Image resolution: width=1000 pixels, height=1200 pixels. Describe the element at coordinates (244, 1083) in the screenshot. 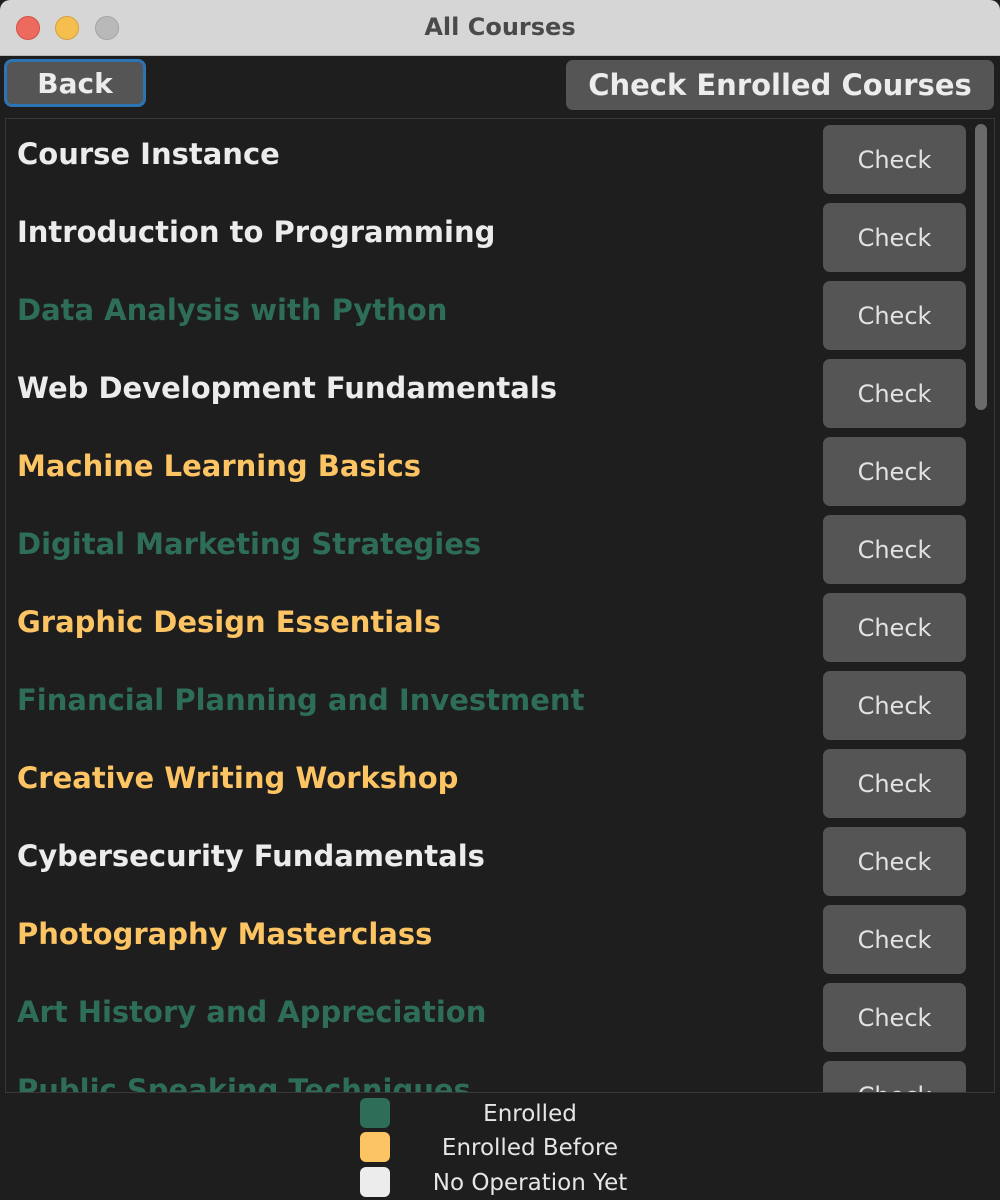

I see `course-name: Public Speaking Techniques` at that location.